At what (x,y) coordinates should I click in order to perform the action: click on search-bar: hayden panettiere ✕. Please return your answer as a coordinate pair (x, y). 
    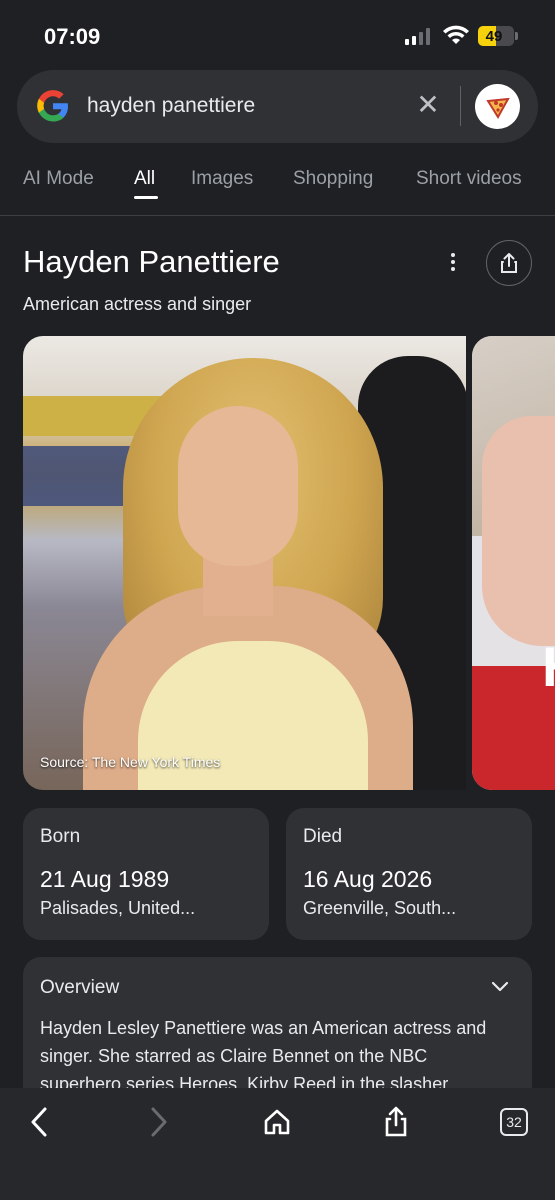
    Looking at the image, I should click on (277, 106).